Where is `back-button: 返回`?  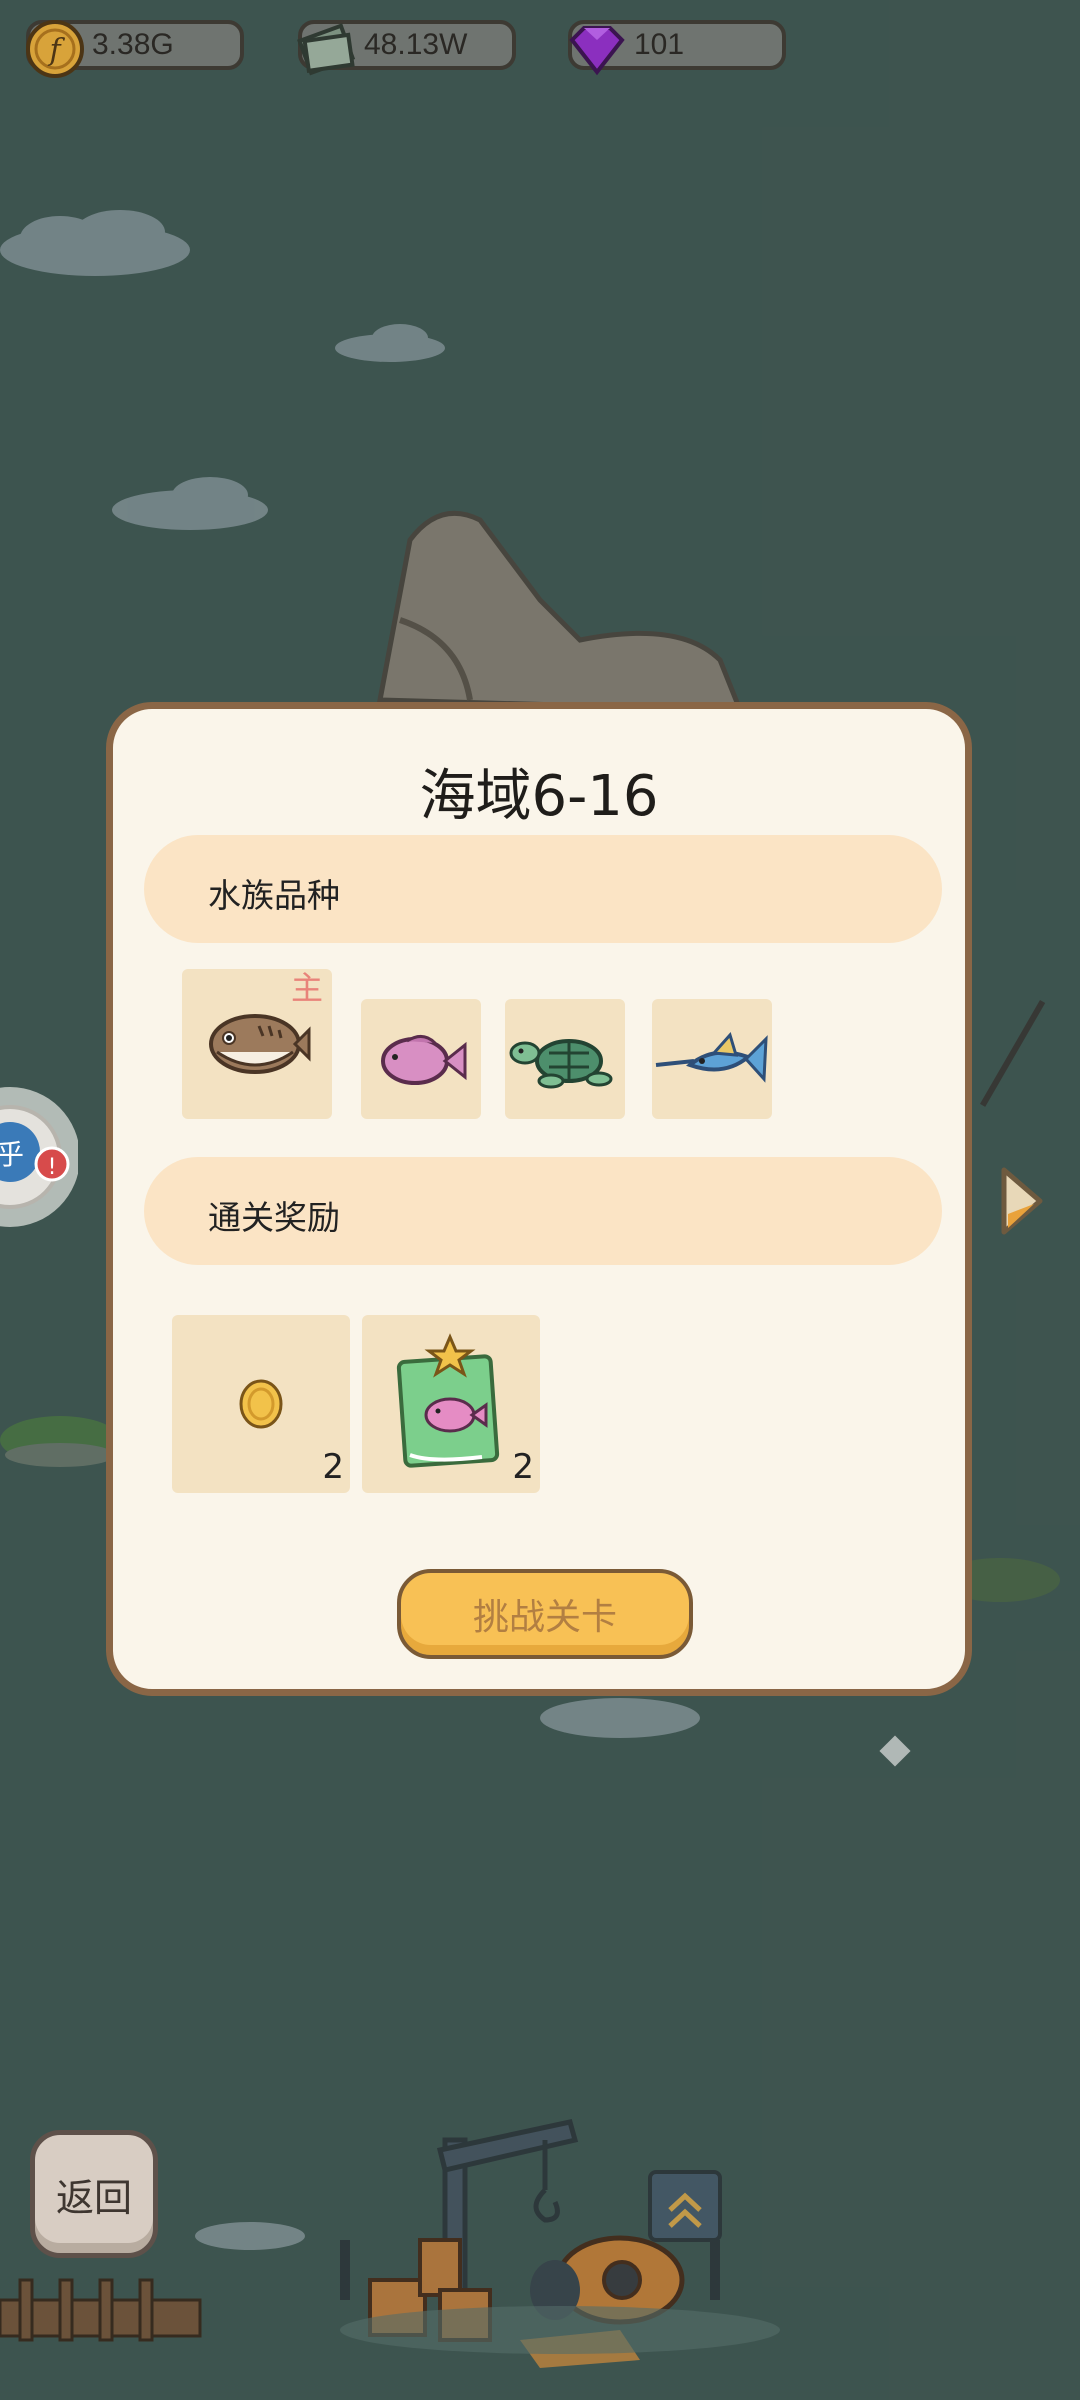 back-button: 返回 is located at coordinates (94, 2194).